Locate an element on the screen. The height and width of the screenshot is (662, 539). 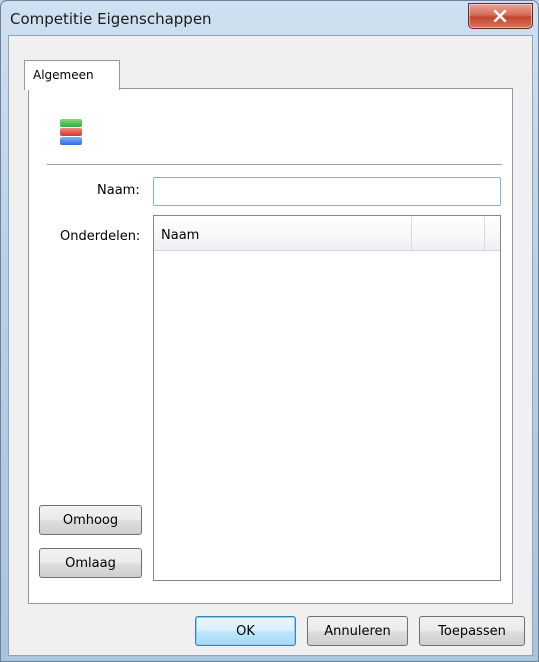
window-title: Competitie Eigenschappen is located at coordinates (111, 19).